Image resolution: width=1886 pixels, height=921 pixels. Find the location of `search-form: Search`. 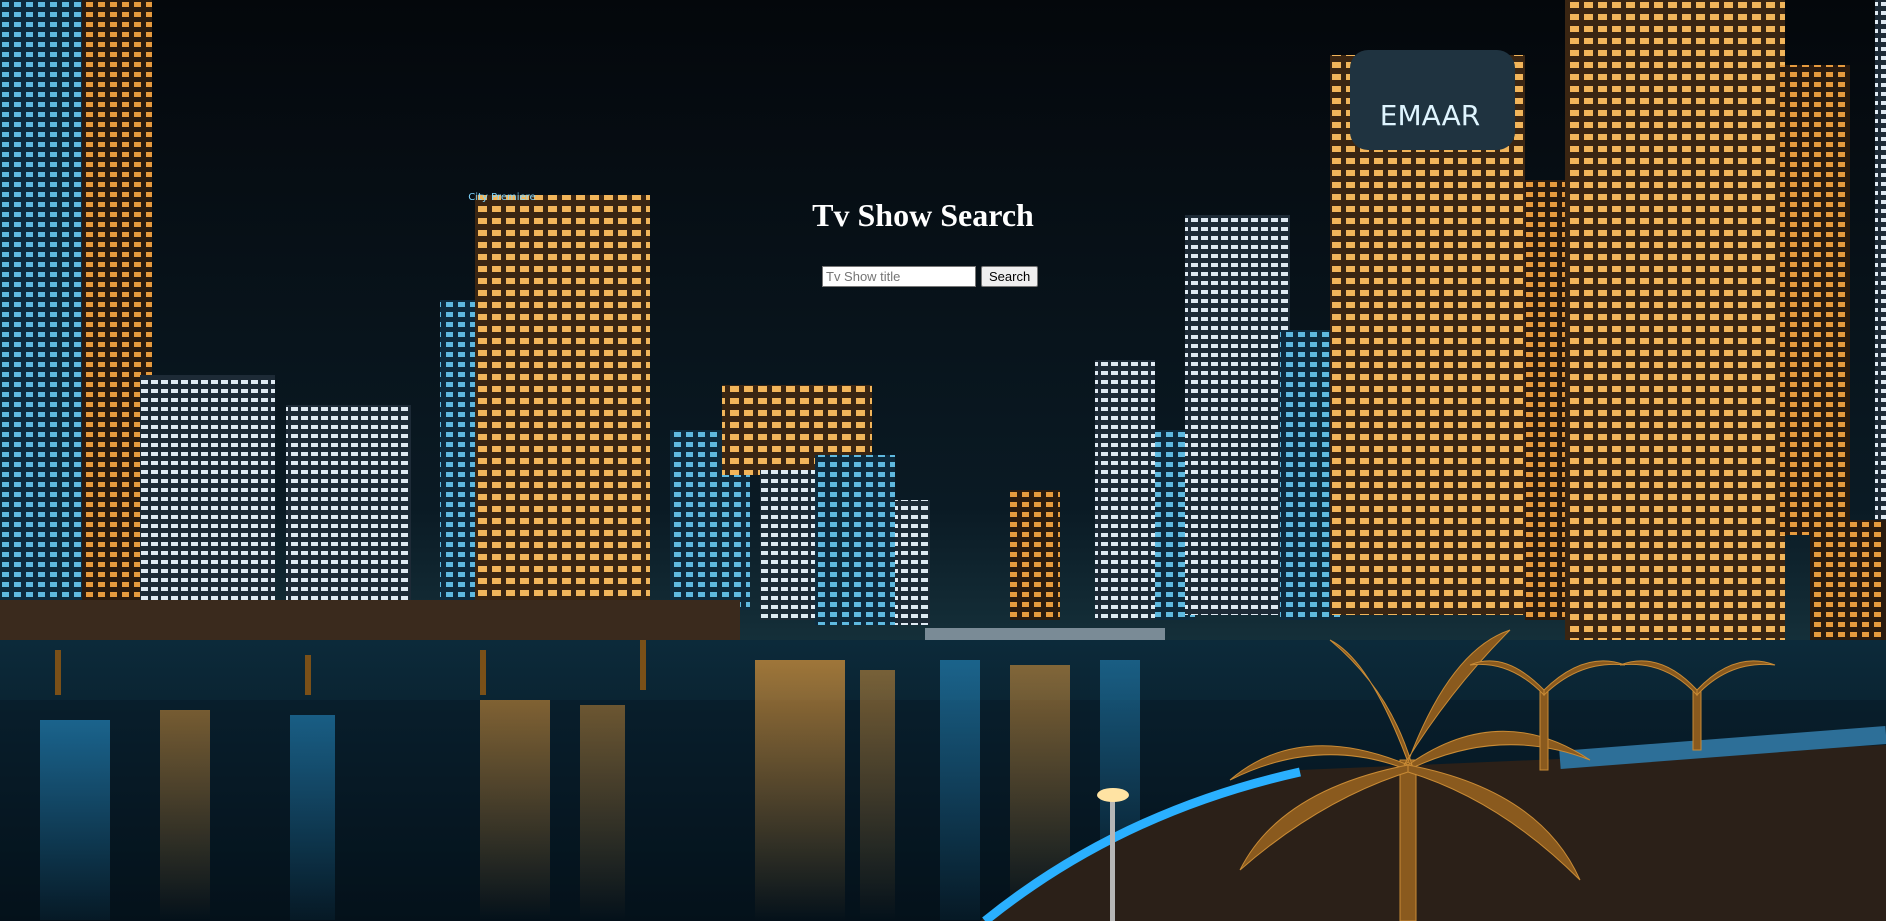

search-form: Search is located at coordinates (930, 276).